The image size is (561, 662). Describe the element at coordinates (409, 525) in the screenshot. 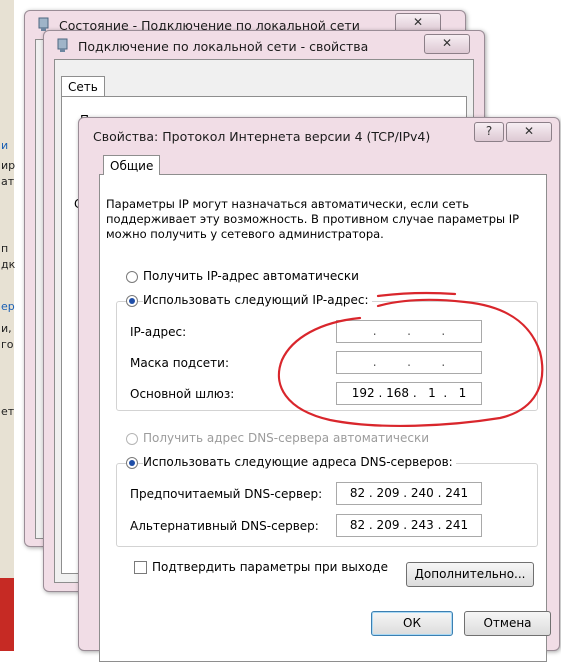

I see `alternate-dns-input: 82 . 209 . 243 . 241` at that location.